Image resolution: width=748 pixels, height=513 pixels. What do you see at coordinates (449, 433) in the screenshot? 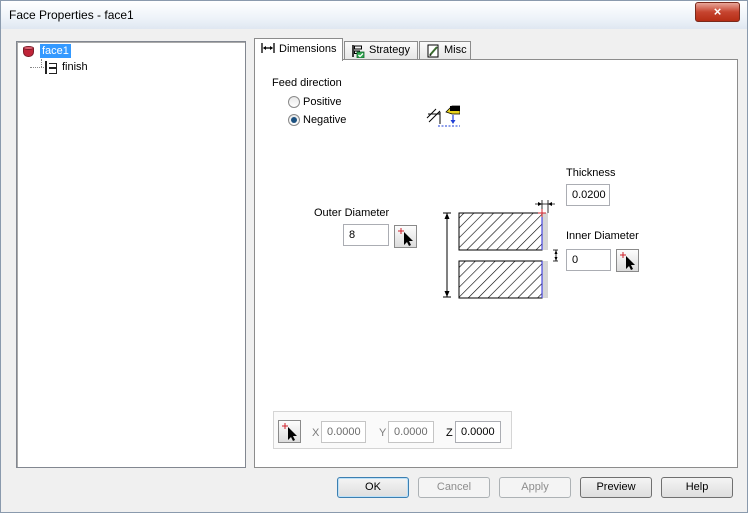
I see `z-label: Z` at bounding box center [449, 433].